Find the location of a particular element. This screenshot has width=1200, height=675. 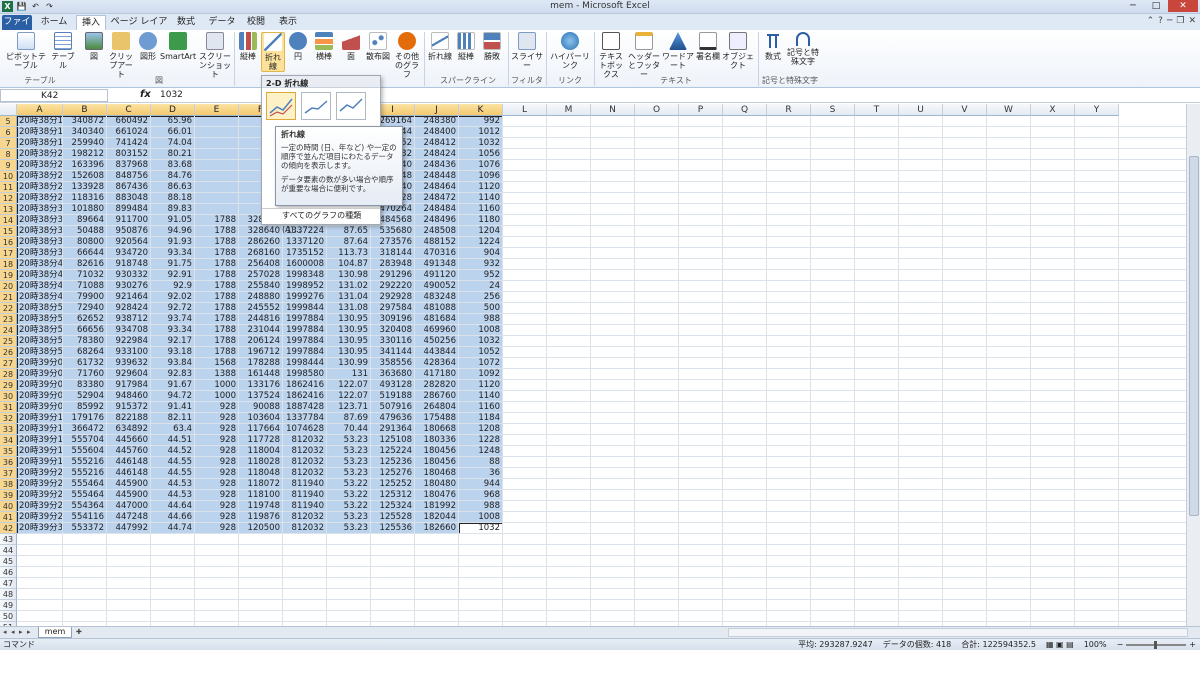

cell-E36: 928 is located at coordinates (217, 462).